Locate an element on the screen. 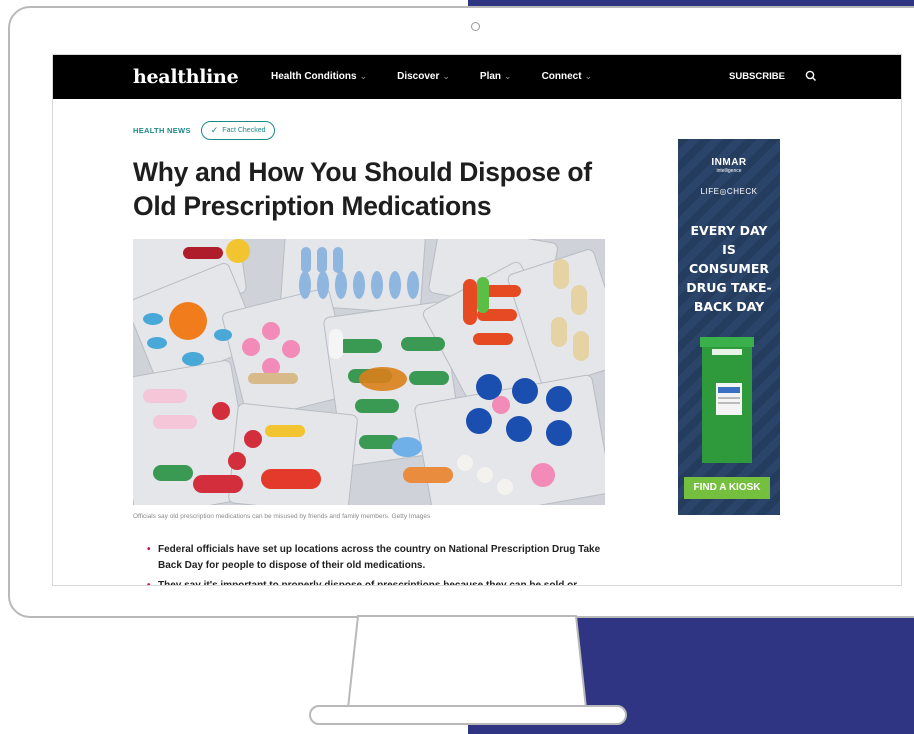  fact-checked-badge: ✓ Fact Checked is located at coordinates (238, 130).